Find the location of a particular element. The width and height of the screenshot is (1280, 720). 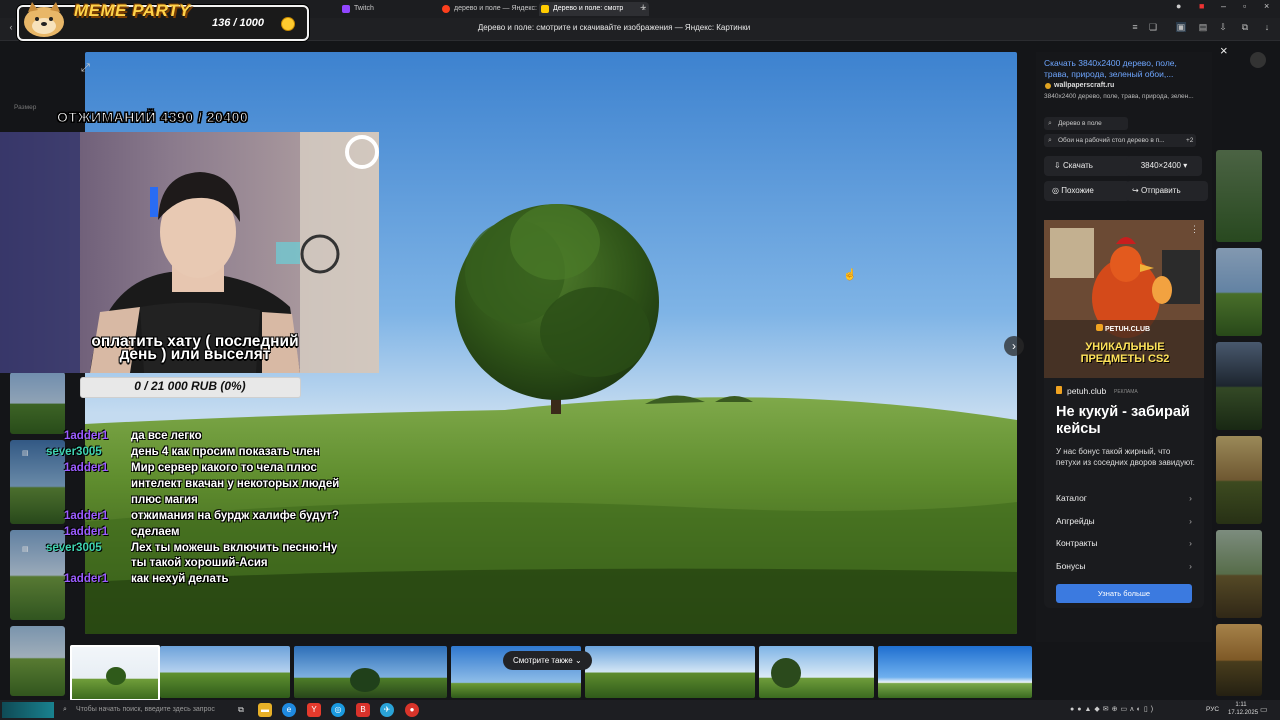

share-button: ↪ Отправить is located at coordinates (1167, 191).